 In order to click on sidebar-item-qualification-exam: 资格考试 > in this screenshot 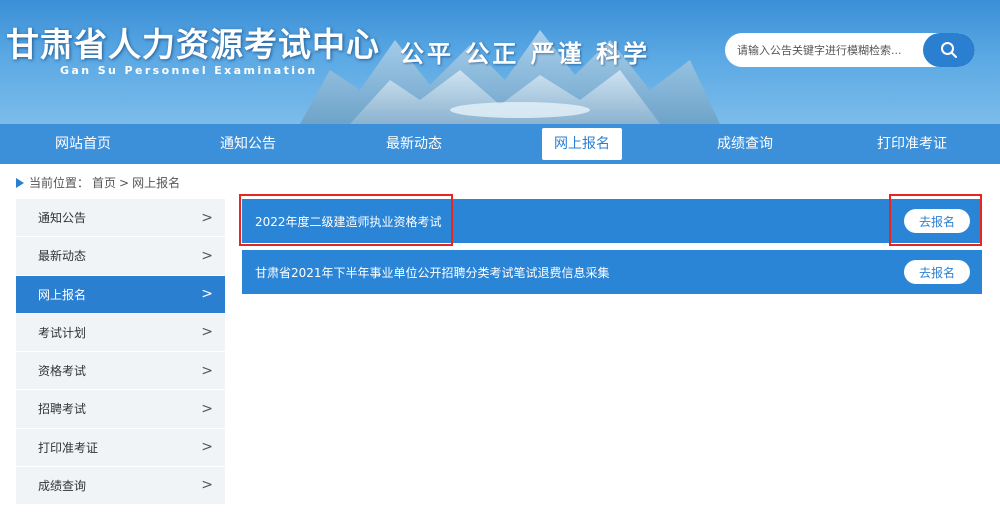, I will do `click(120, 371)`.